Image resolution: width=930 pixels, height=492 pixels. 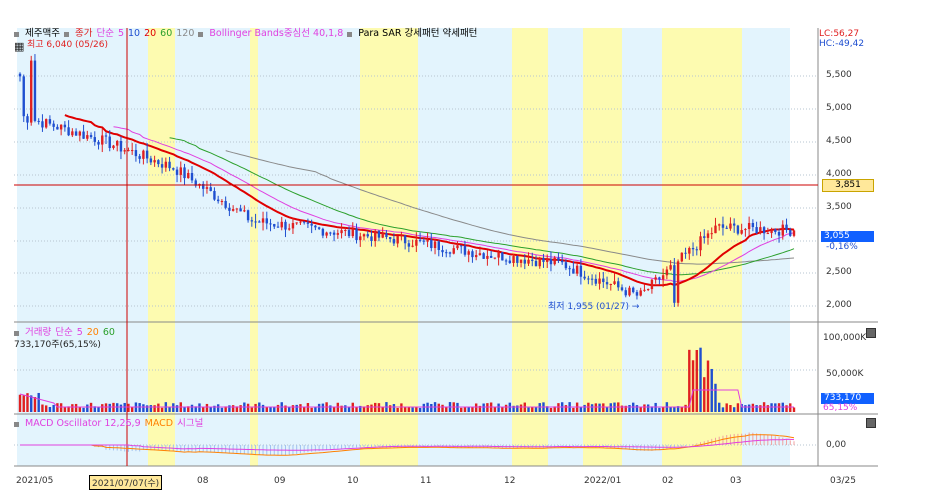 What do you see at coordinates (871, 423) in the screenshot?
I see `macd-panel-close-icon` at bounding box center [871, 423].